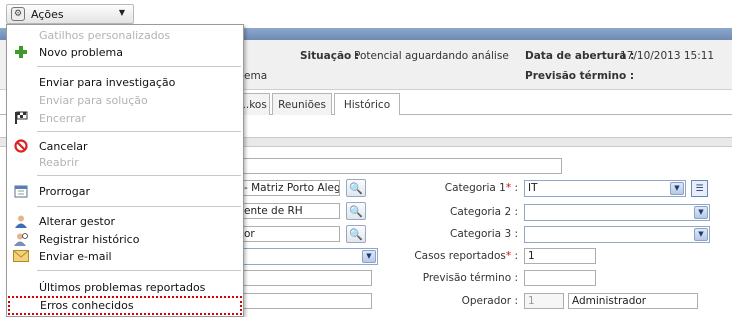 This screenshot has height=317, width=732. What do you see at coordinates (256, 76) in the screenshot?
I see `partial-text: ema` at bounding box center [256, 76].